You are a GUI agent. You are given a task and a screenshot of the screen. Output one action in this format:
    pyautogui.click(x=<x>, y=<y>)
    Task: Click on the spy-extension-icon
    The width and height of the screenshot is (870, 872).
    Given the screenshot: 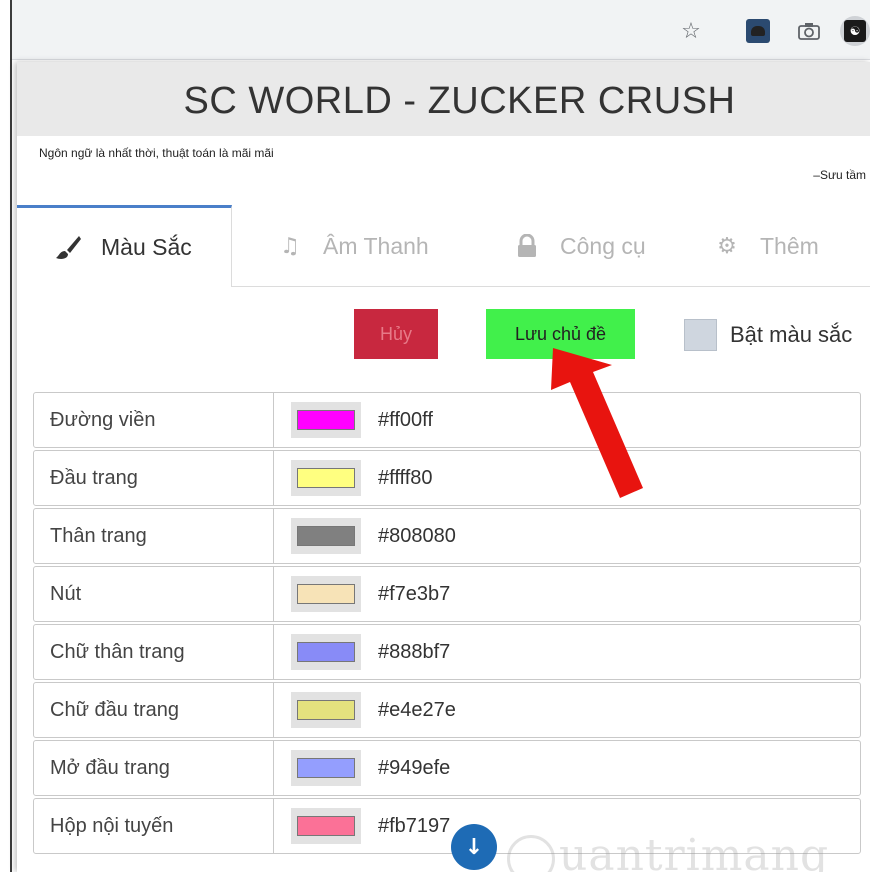 What is the action you would take?
    pyautogui.click(x=758, y=31)
    